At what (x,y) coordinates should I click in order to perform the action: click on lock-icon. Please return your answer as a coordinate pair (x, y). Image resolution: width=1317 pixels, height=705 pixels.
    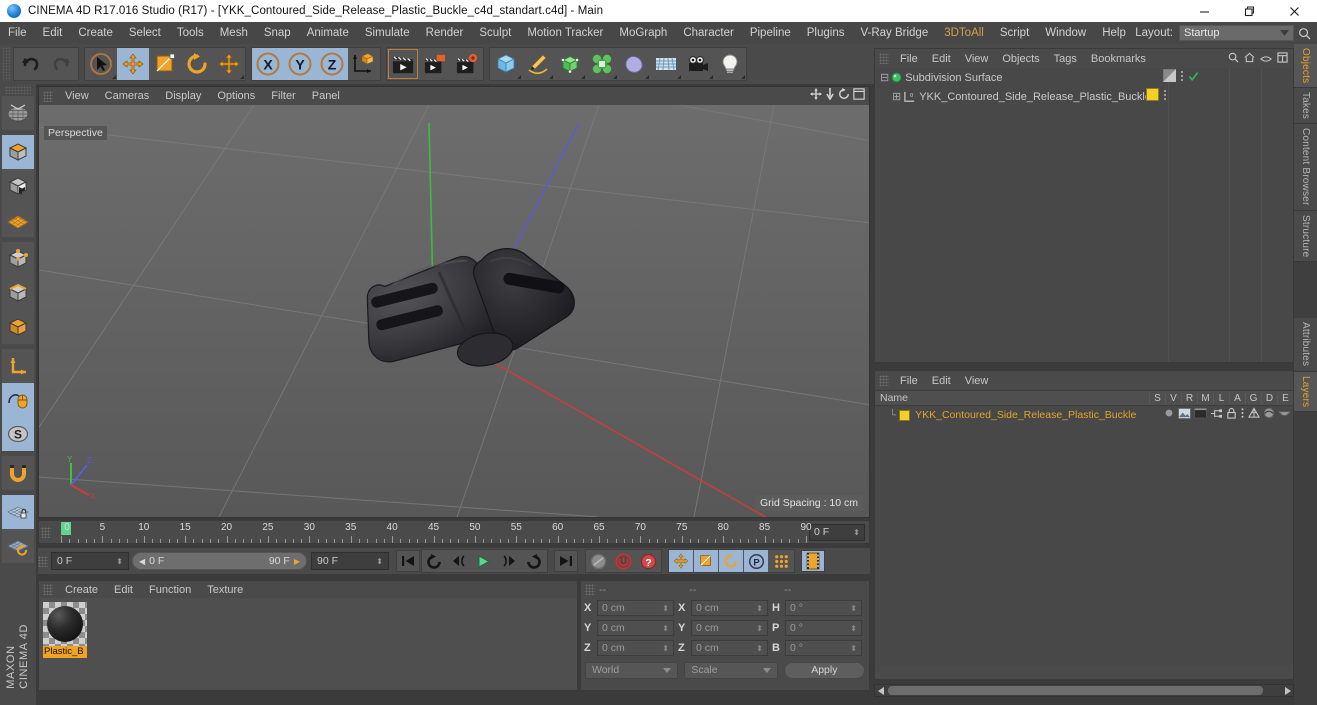
    Looking at the image, I should click on (1231, 415).